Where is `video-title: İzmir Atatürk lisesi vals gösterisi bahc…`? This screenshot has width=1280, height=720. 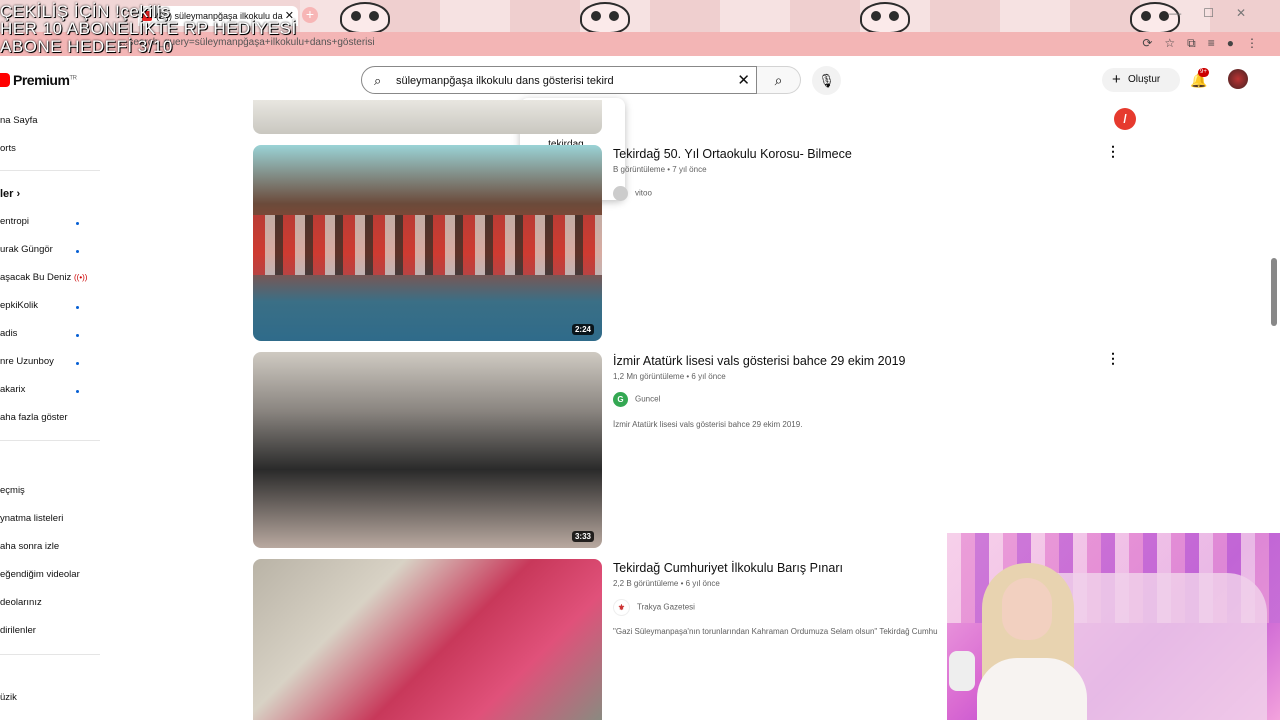 video-title: İzmir Atatürk lisesi vals gösterisi bahc… is located at coordinates (759, 361).